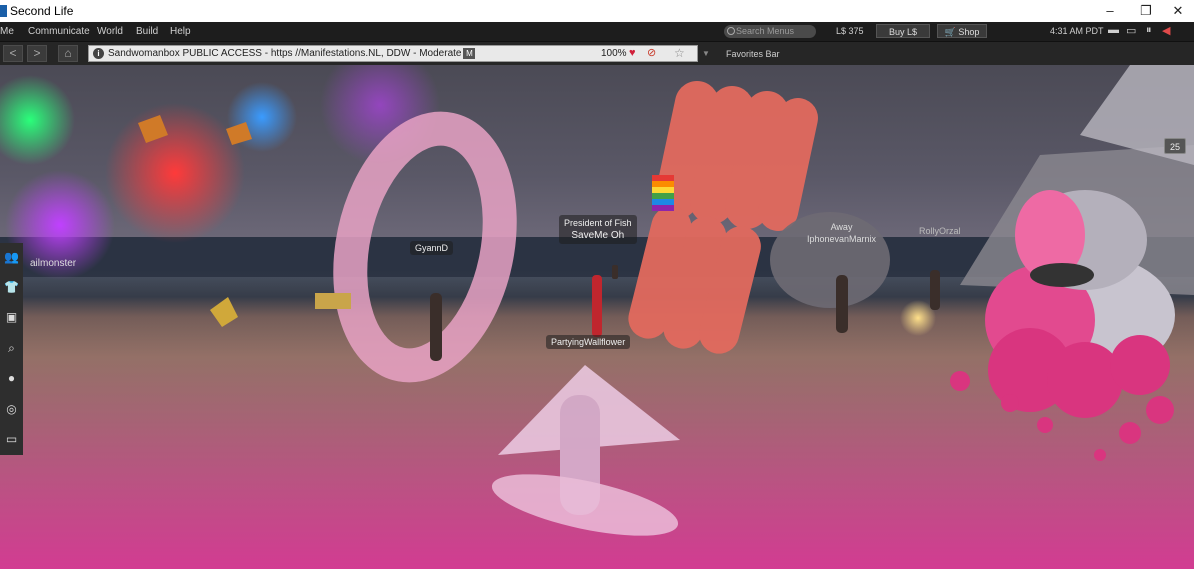 The height and width of the screenshot is (569, 1194). What do you see at coordinates (753, 54) in the screenshot?
I see `favorites-bar: Favorites Bar` at bounding box center [753, 54].